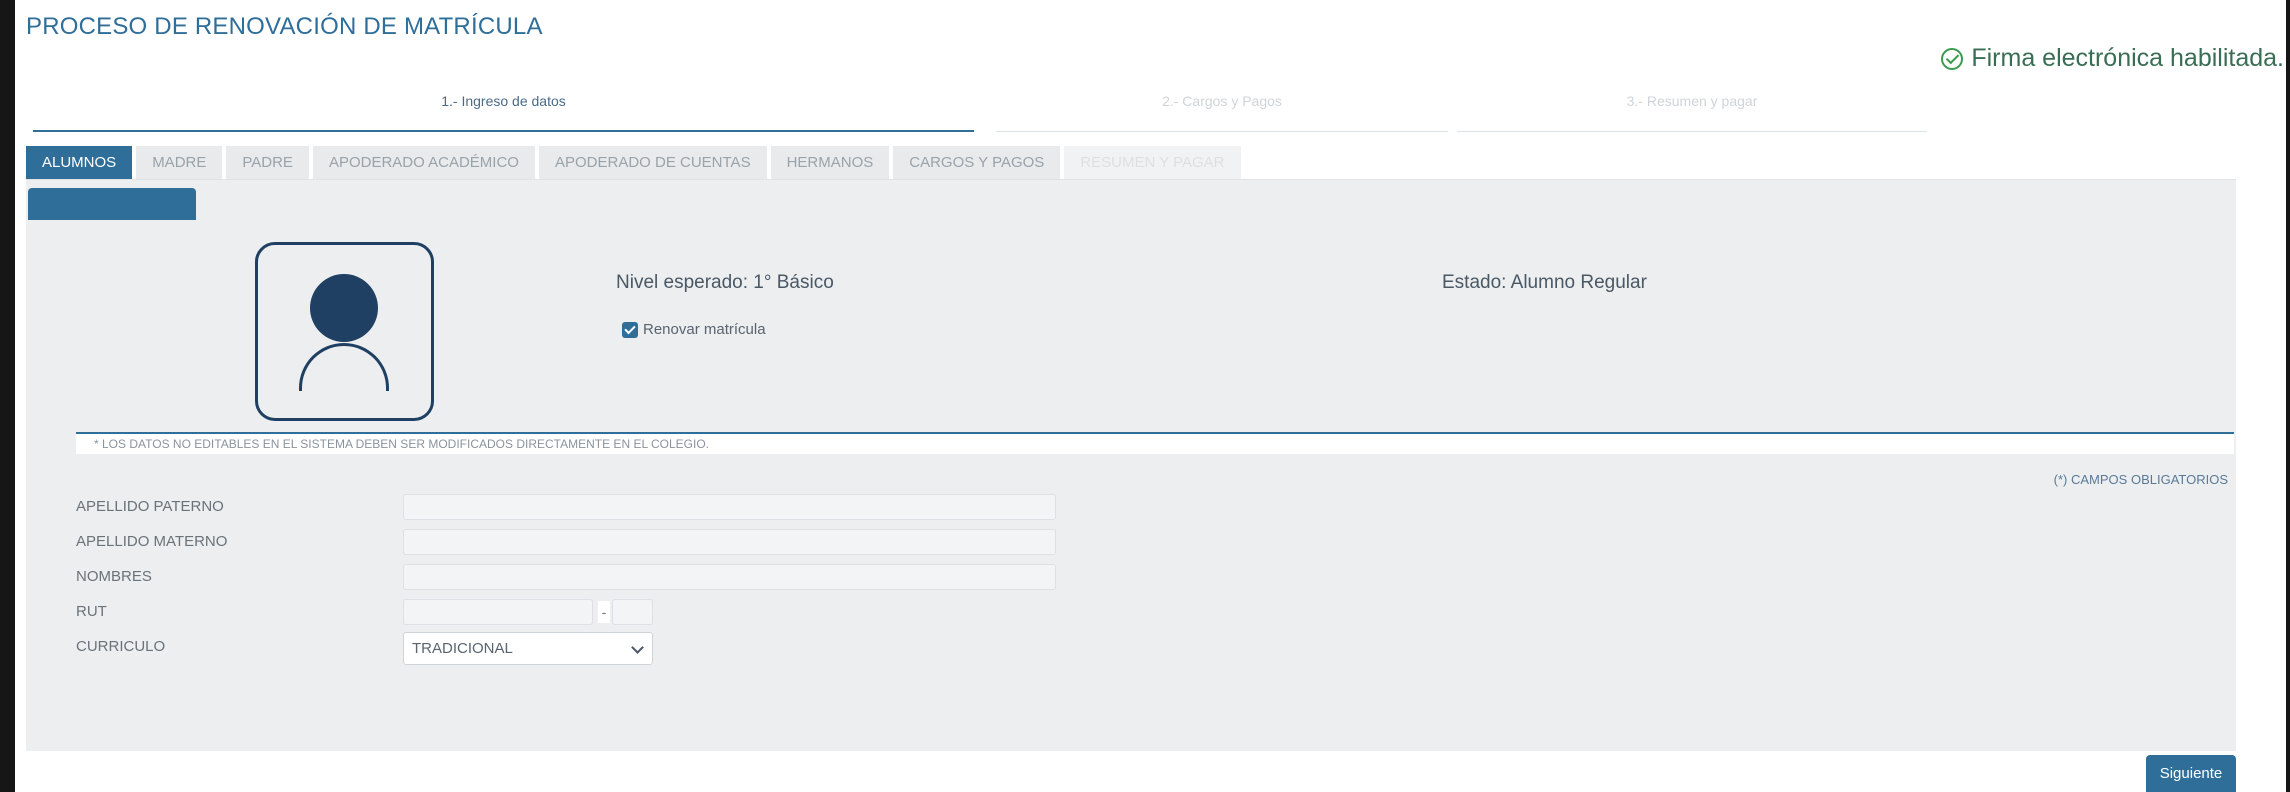 The width and height of the screenshot is (2290, 792). I want to click on step-cargos-pagos: 2.- Cargos y Pagos, so click(1222, 112).